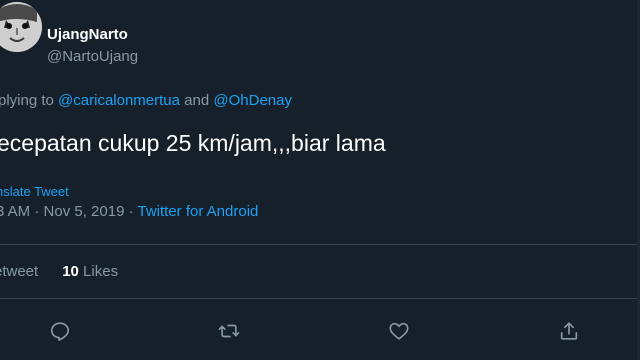 The image size is (640, 360). I want to click on replying-to-label: plying to, so click(29, 100).